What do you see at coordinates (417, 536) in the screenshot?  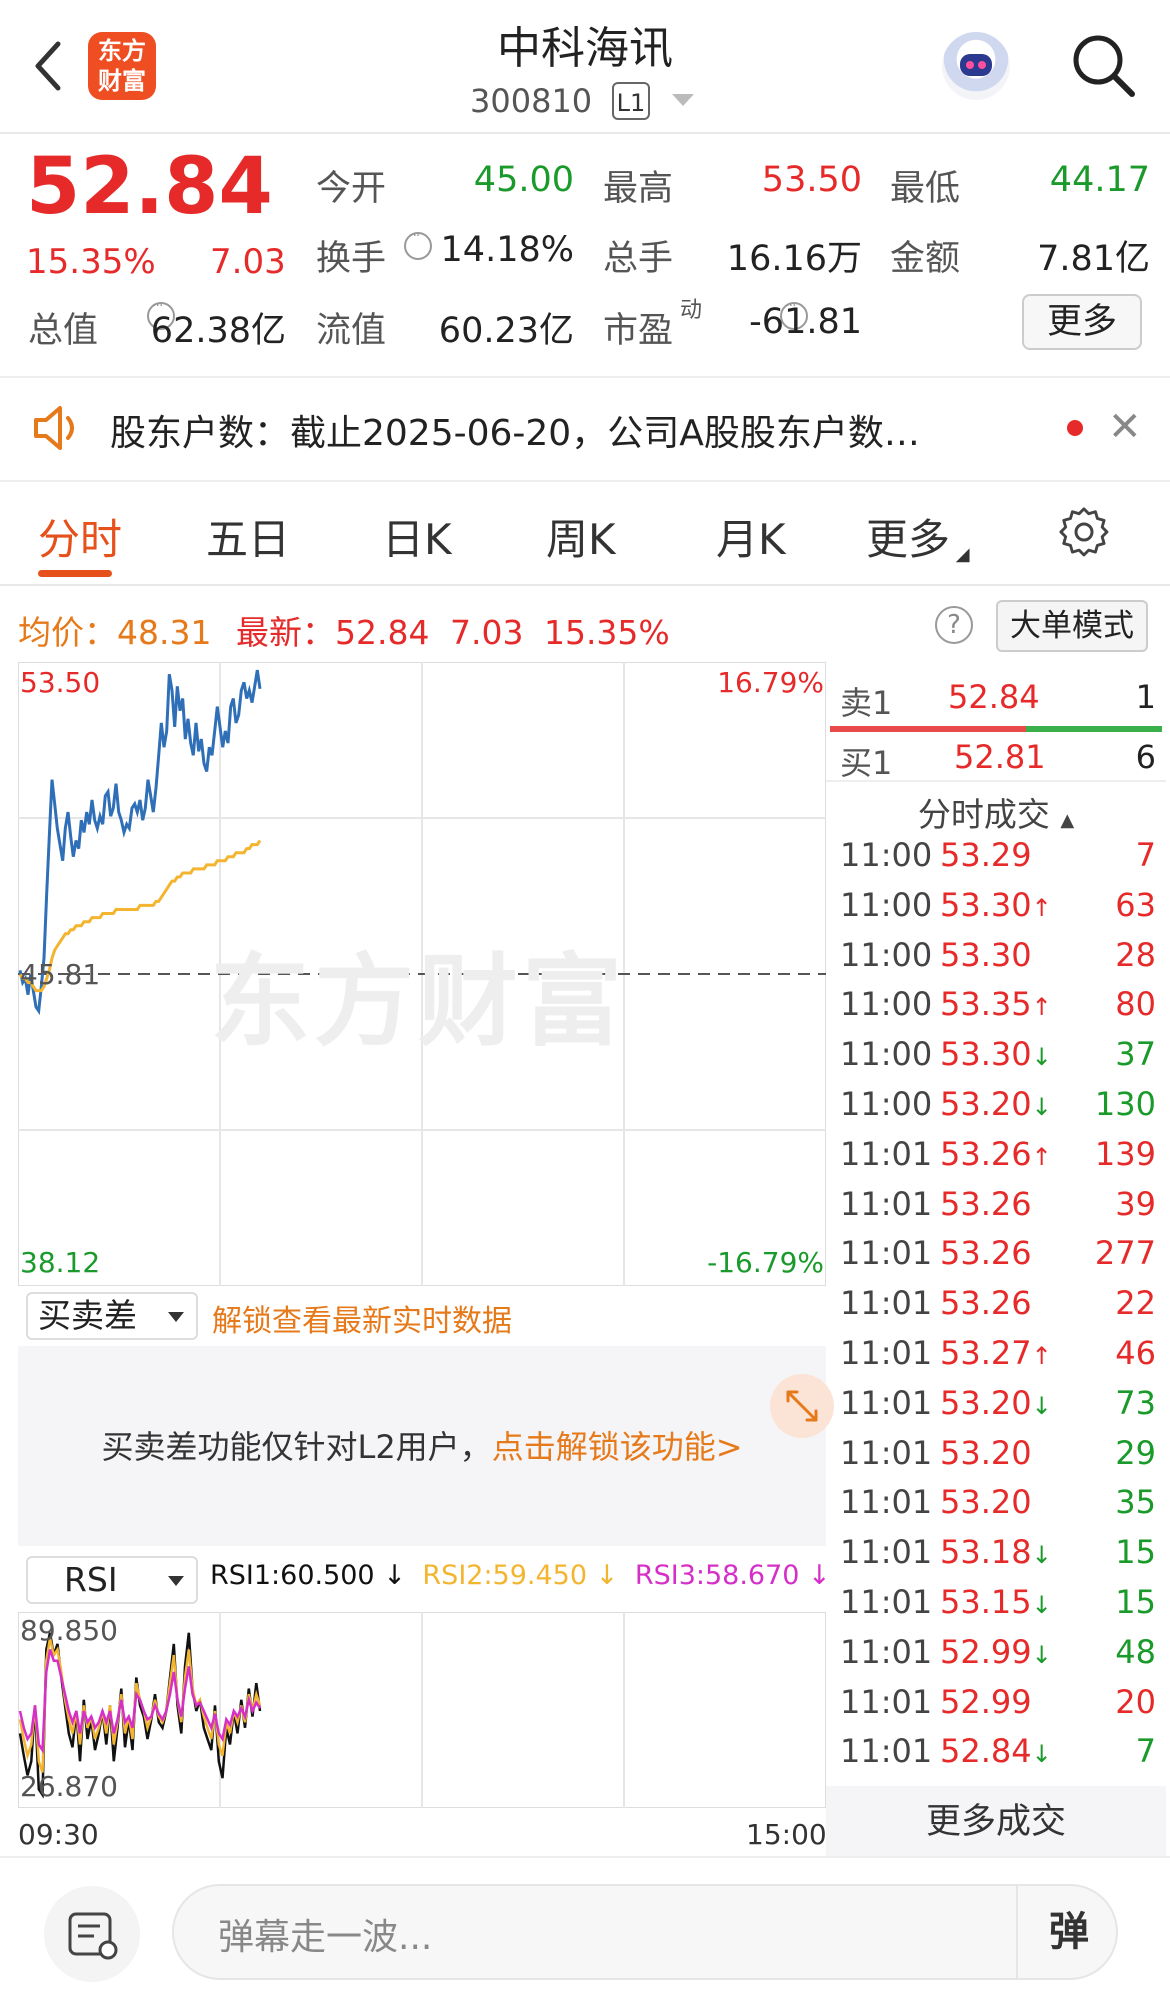 I see `tab-daily-k: 日K` at bounding box center [417, 536].